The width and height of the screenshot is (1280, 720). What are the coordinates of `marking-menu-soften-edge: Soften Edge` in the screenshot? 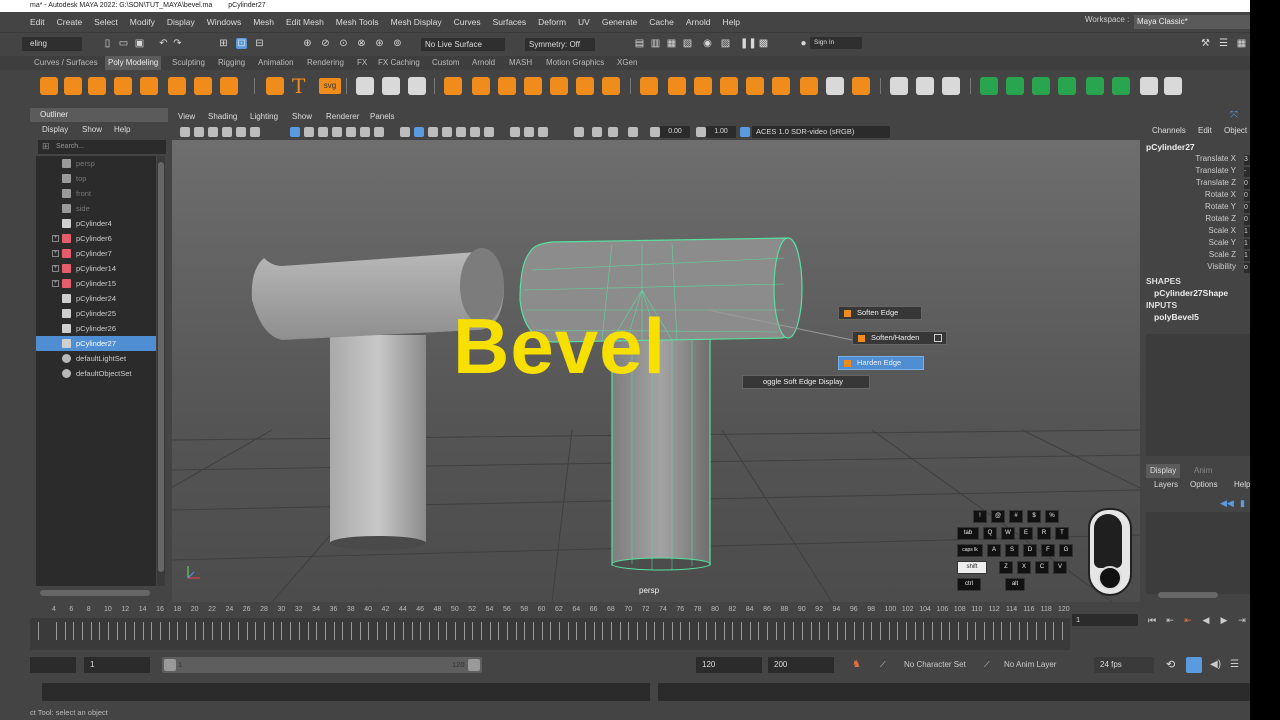 It's located at (880, 313).